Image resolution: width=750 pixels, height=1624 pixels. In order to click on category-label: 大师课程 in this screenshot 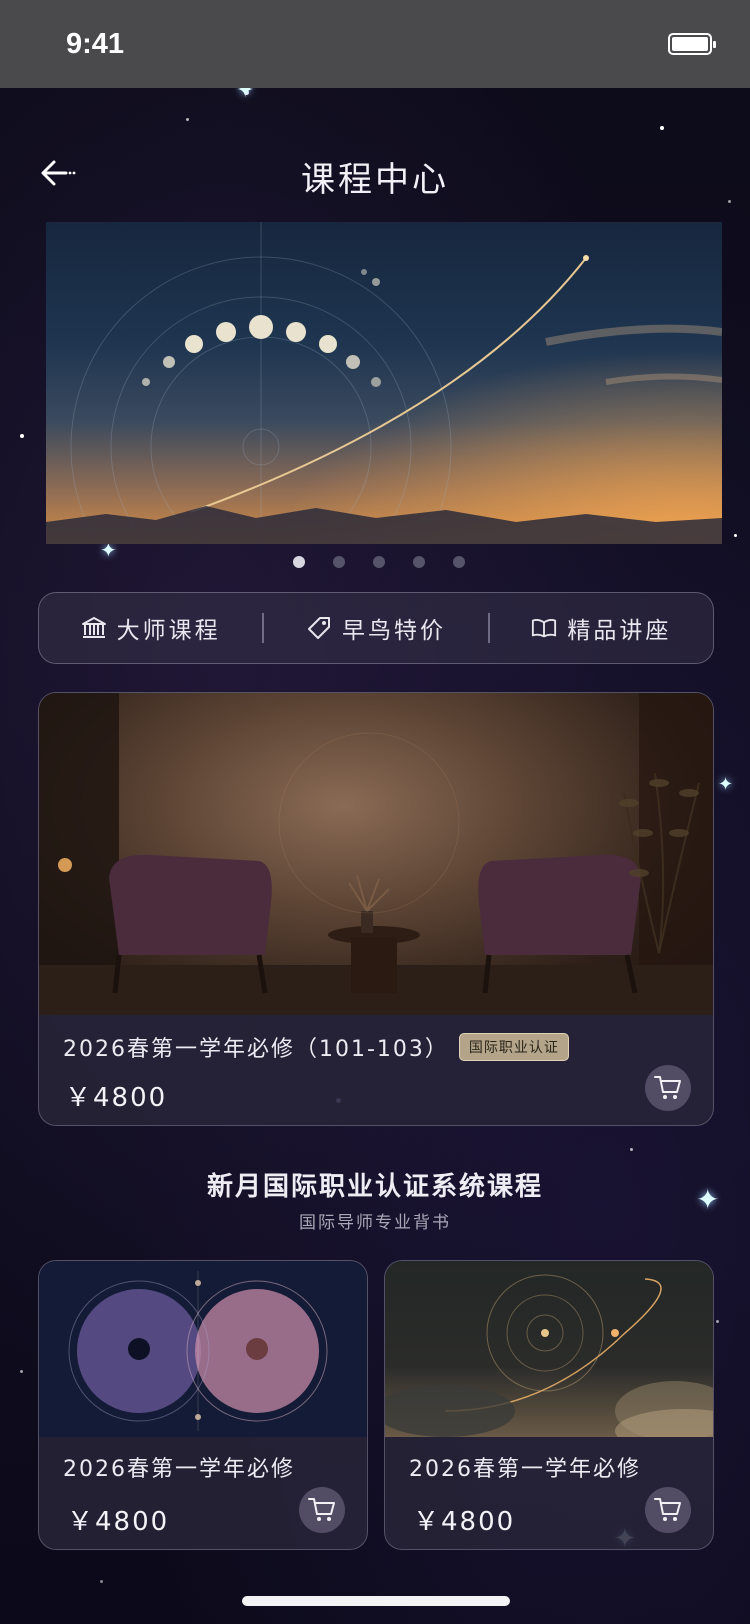, I will do `click(168, 631)`.